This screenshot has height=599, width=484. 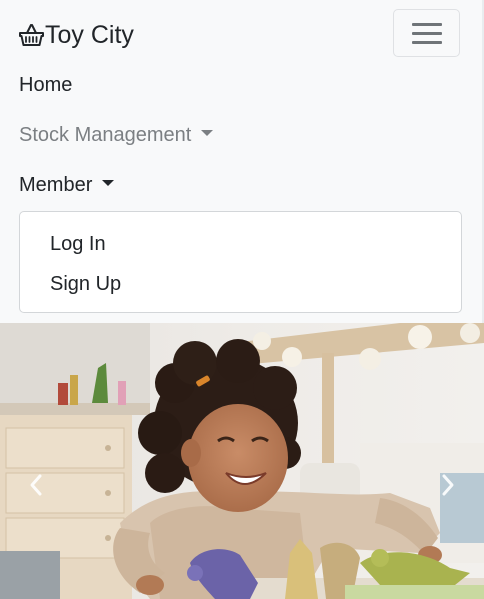 I want to click on nav-dropdown-member: Member, so click(x=67, y=185).